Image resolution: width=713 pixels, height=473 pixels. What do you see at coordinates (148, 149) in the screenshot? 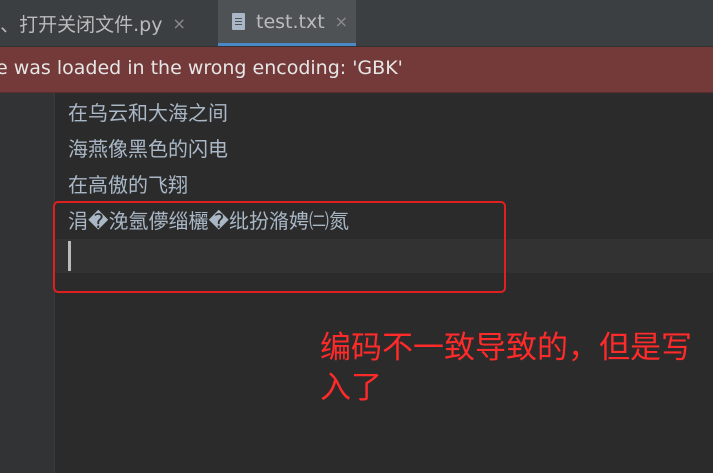
I see `editor-line: 海燕像黑色的闪电` at bounding box center [148, 149].